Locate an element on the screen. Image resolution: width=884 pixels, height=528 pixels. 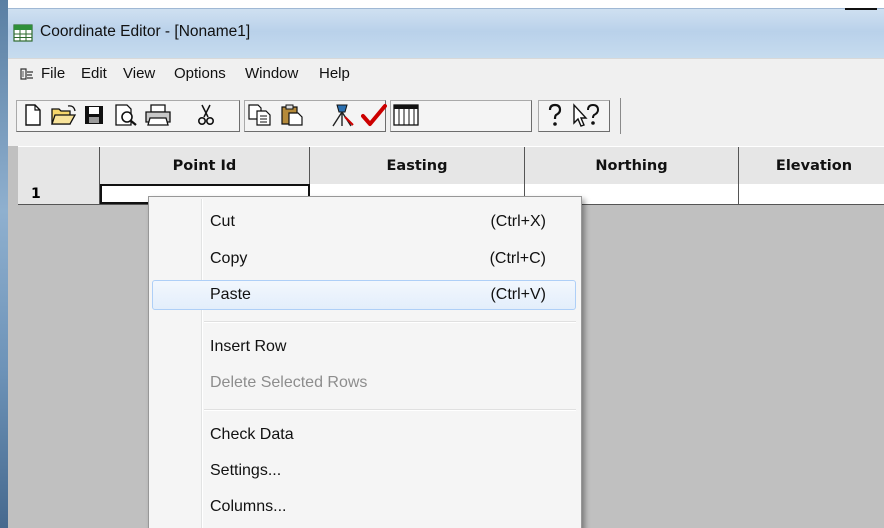
menu-item-label: Insert Row is located at coordinates (248, 346).